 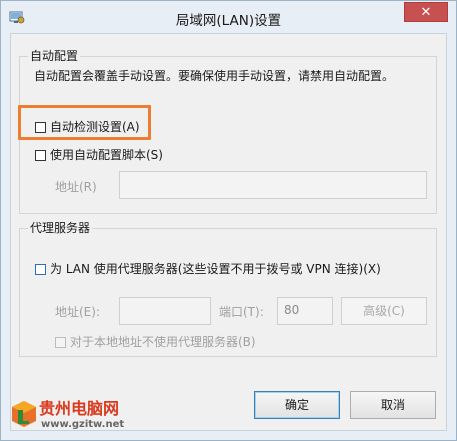 What do you see at coordinates (76, 187) in the screenshot?
I see `script-address-label: 地址(R)` at bounding box center [76, 187].